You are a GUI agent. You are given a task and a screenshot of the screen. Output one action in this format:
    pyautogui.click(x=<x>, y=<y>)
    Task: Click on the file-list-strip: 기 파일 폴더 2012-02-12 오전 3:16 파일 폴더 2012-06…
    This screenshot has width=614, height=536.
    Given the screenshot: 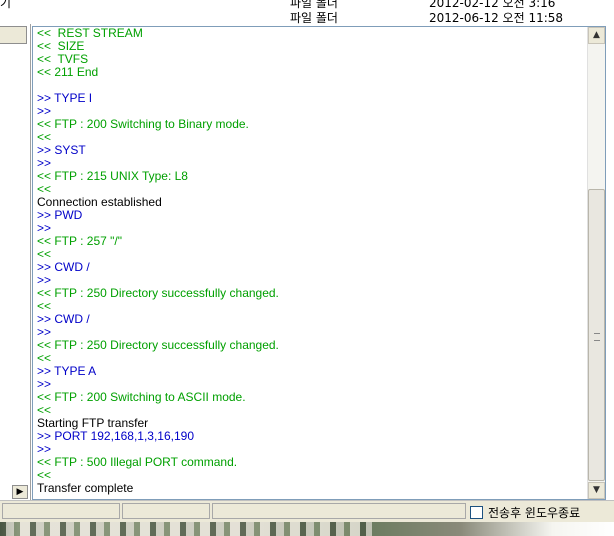 What is the action you would take?
    pyautogui.click(x=307, y=12)
    